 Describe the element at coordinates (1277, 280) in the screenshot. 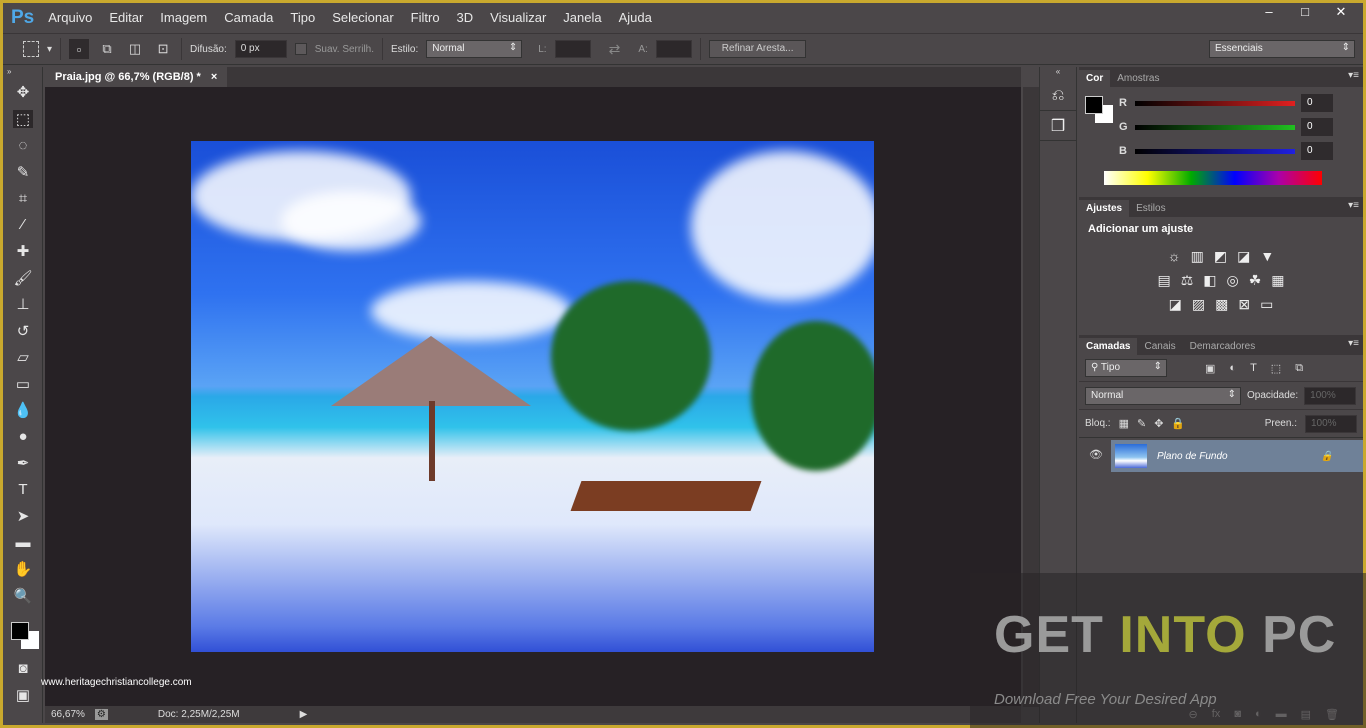

I see `color-lookup-icon: ▦` at that location.